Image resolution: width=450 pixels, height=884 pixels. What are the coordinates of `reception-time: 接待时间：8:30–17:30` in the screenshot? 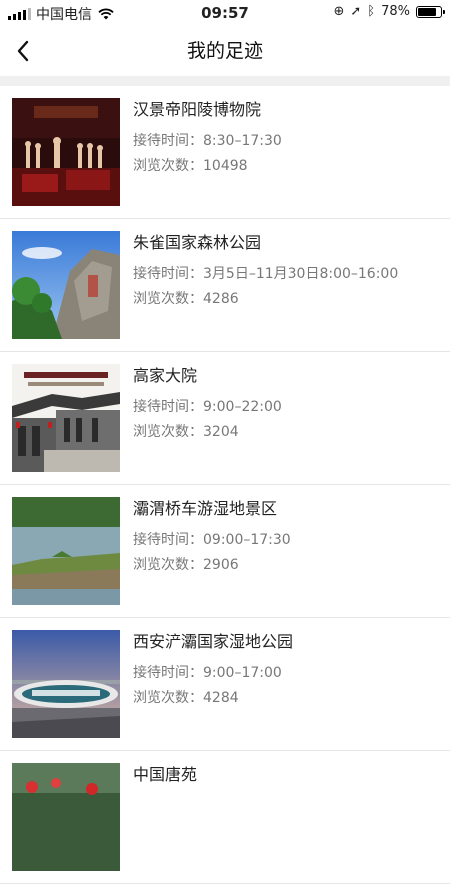 It's located at (207, 141).